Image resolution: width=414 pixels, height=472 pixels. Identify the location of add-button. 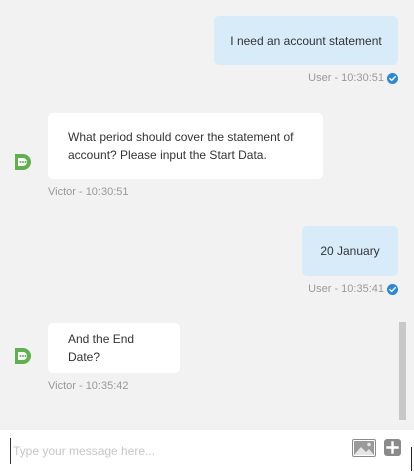
(392, 447).